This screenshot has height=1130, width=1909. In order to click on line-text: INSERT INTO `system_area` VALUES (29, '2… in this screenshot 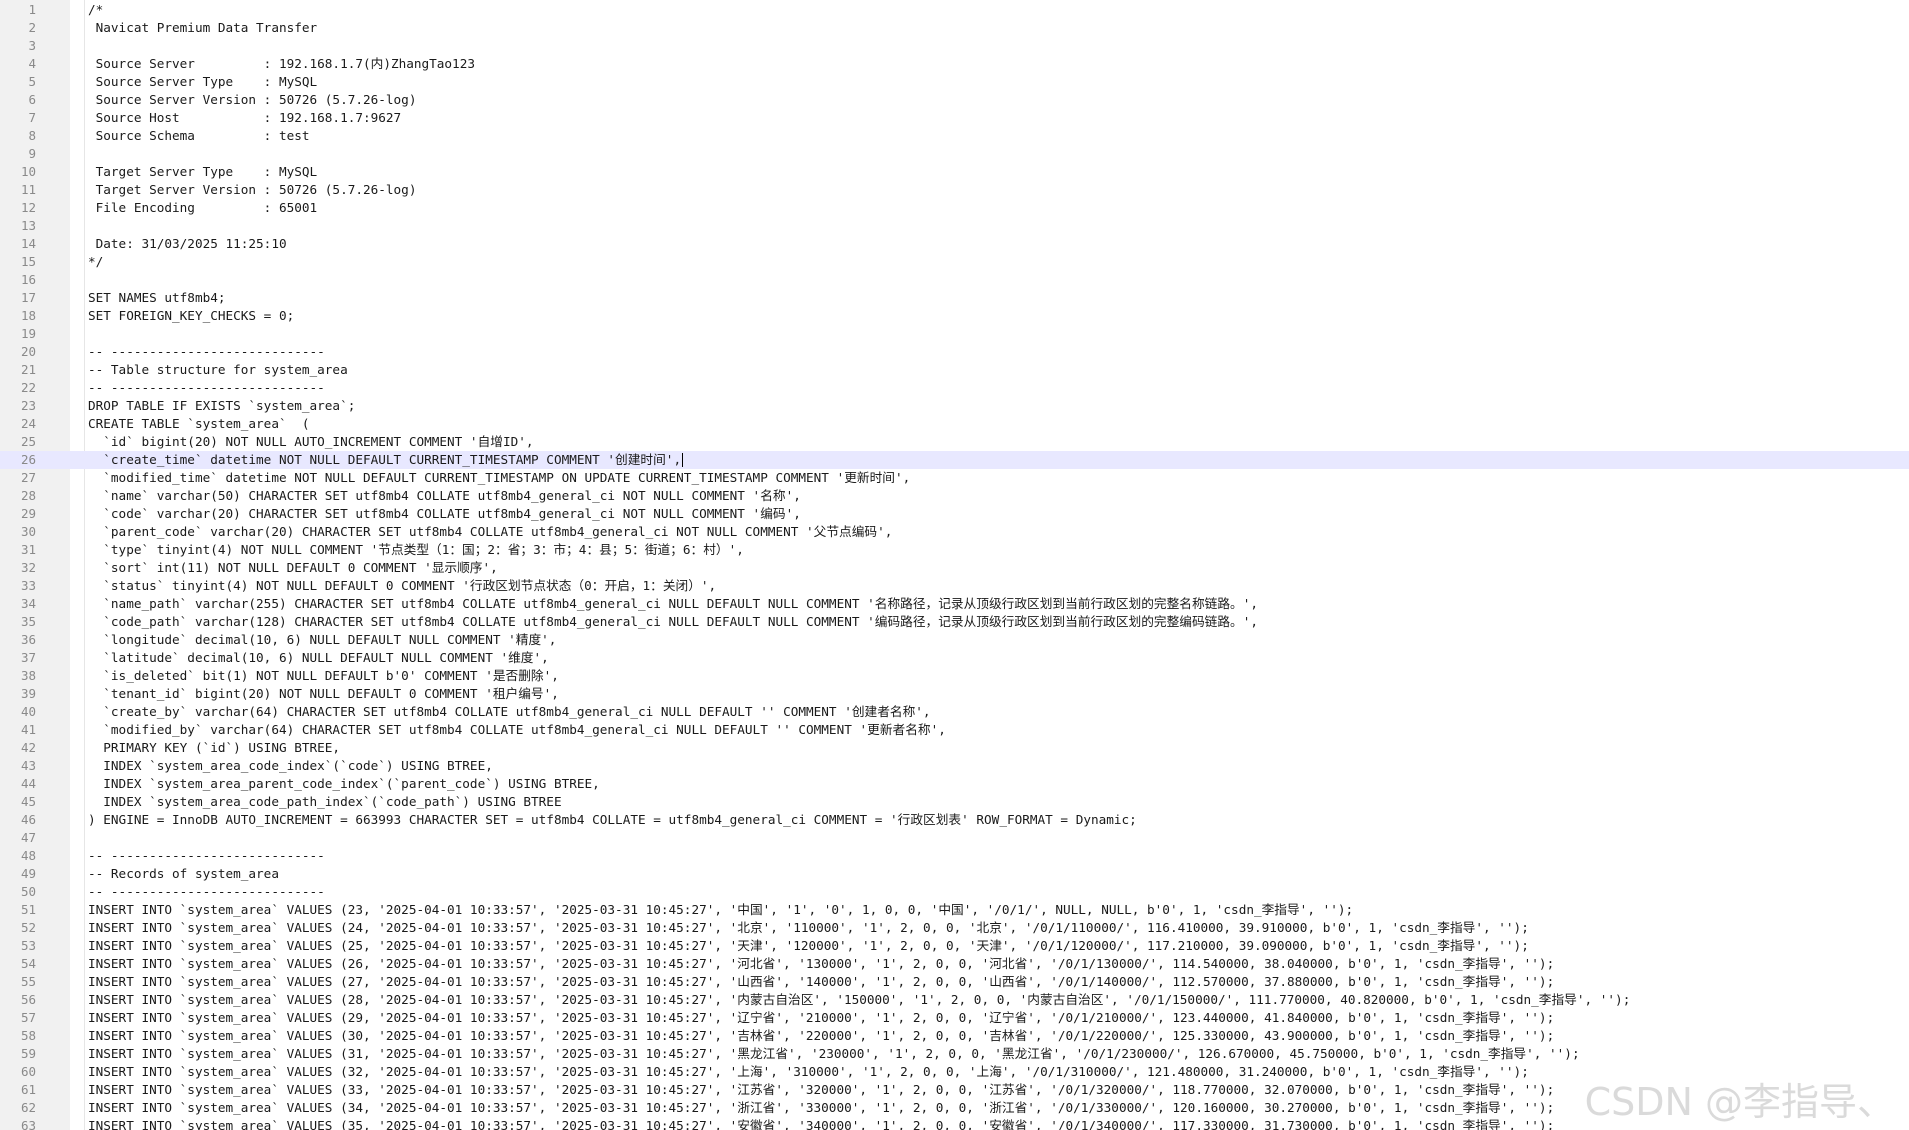, I will do `click(821, 1018)`.